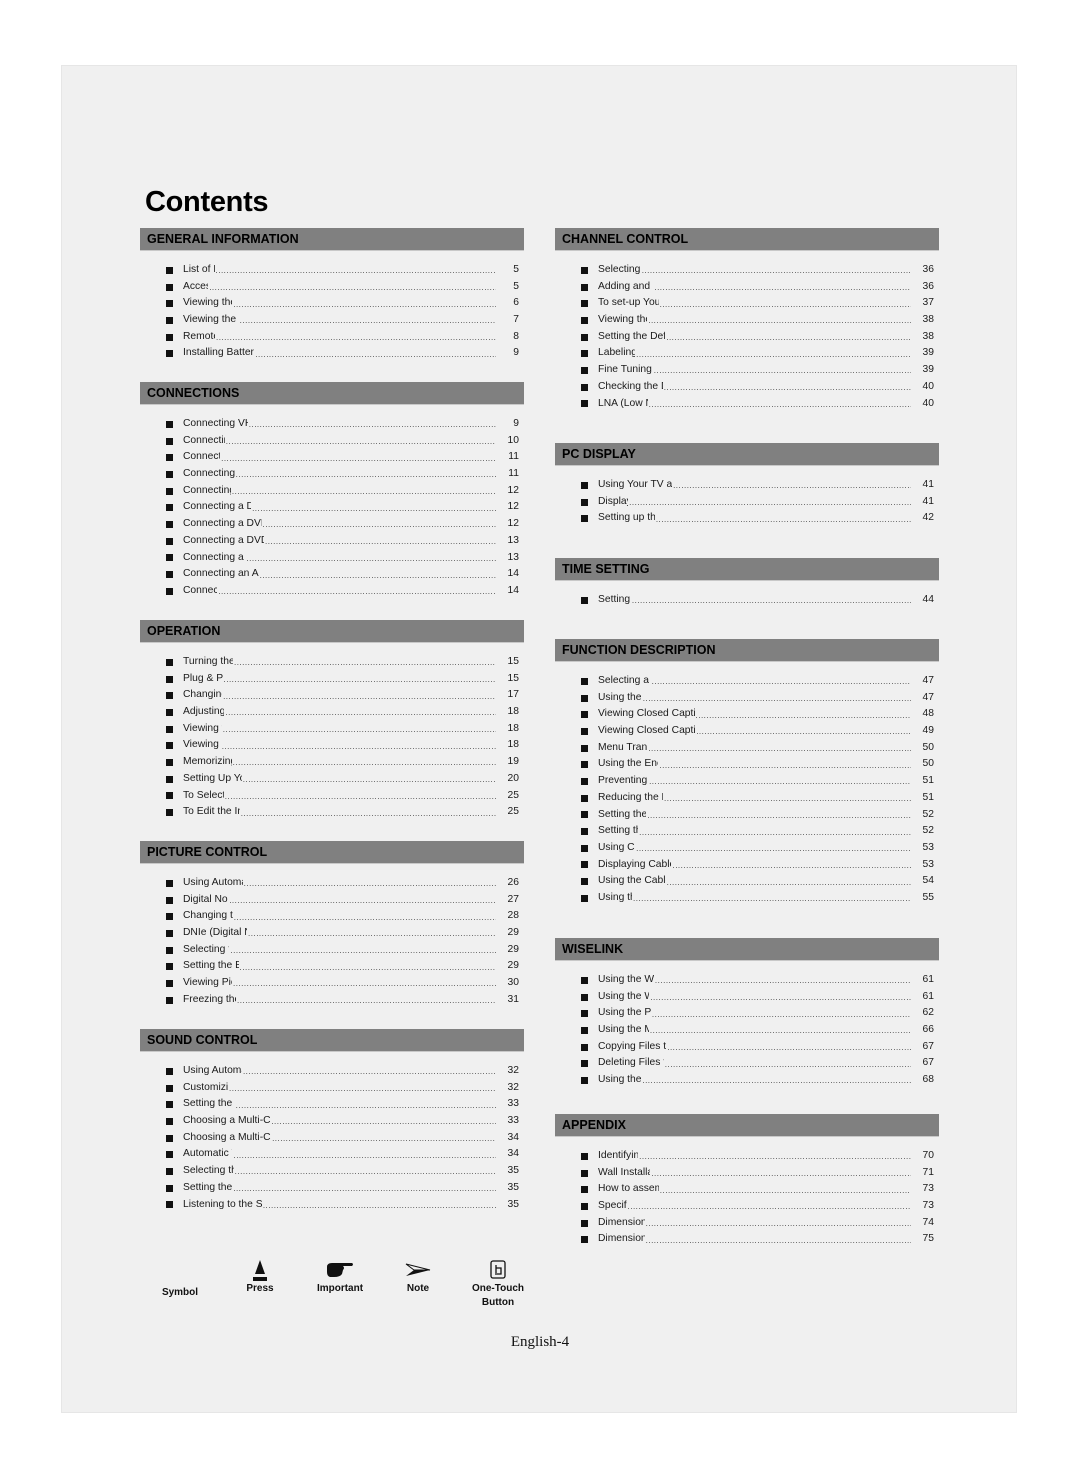 Image resolution: width=1080 pixels, height=1478 pixels. I want to click on toc-entry: Display Modes 41, so click(747, 502).